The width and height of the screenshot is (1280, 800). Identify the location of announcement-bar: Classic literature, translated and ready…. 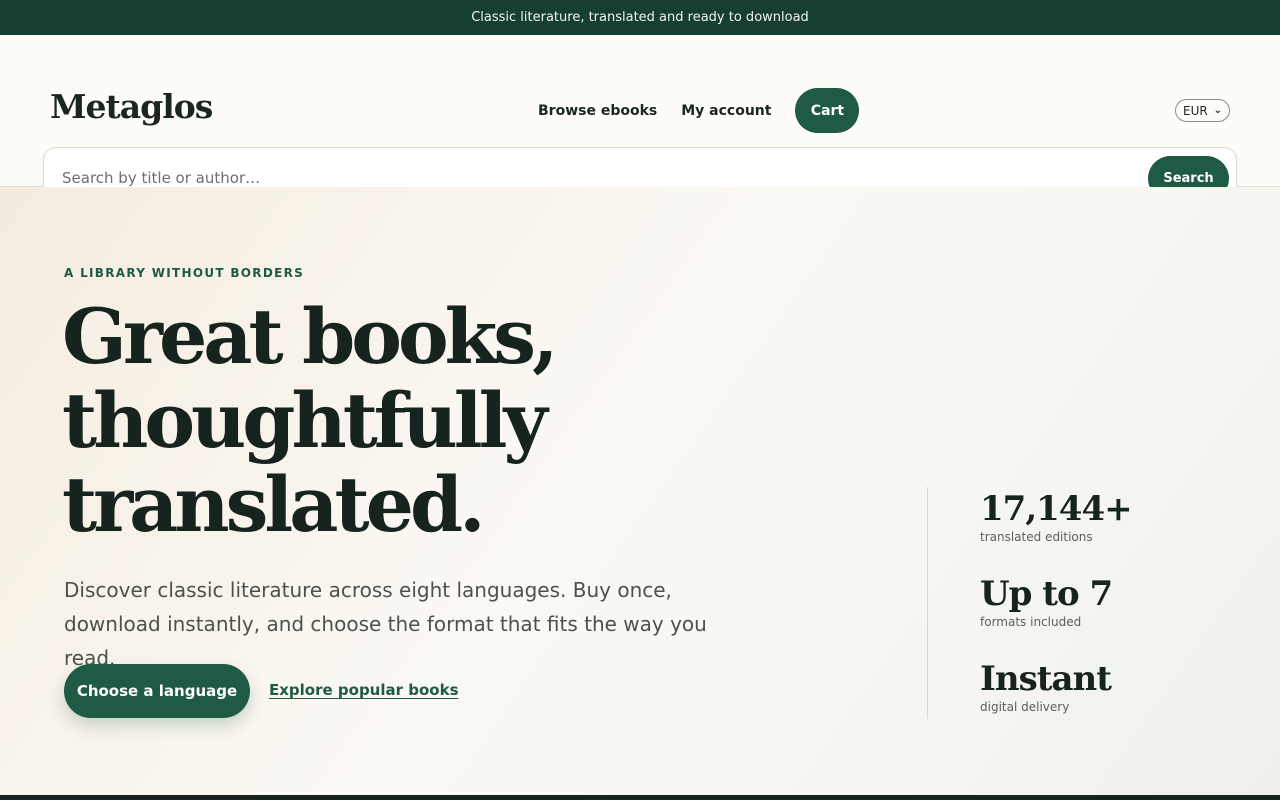
(640, 17).